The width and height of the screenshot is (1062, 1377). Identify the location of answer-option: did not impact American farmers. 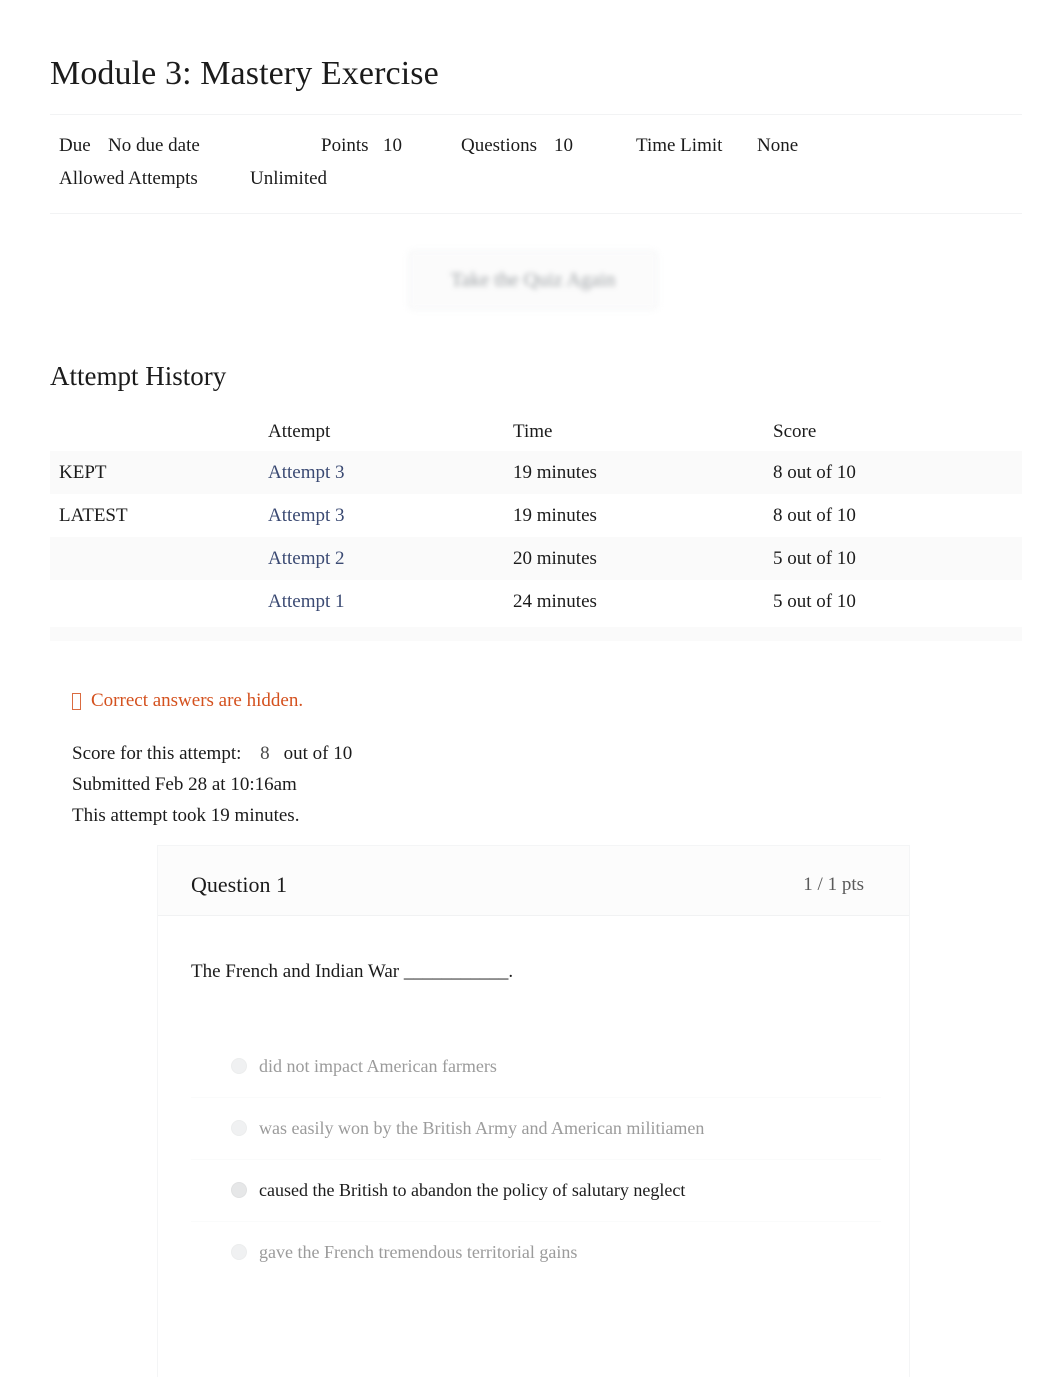
(536, 1067).